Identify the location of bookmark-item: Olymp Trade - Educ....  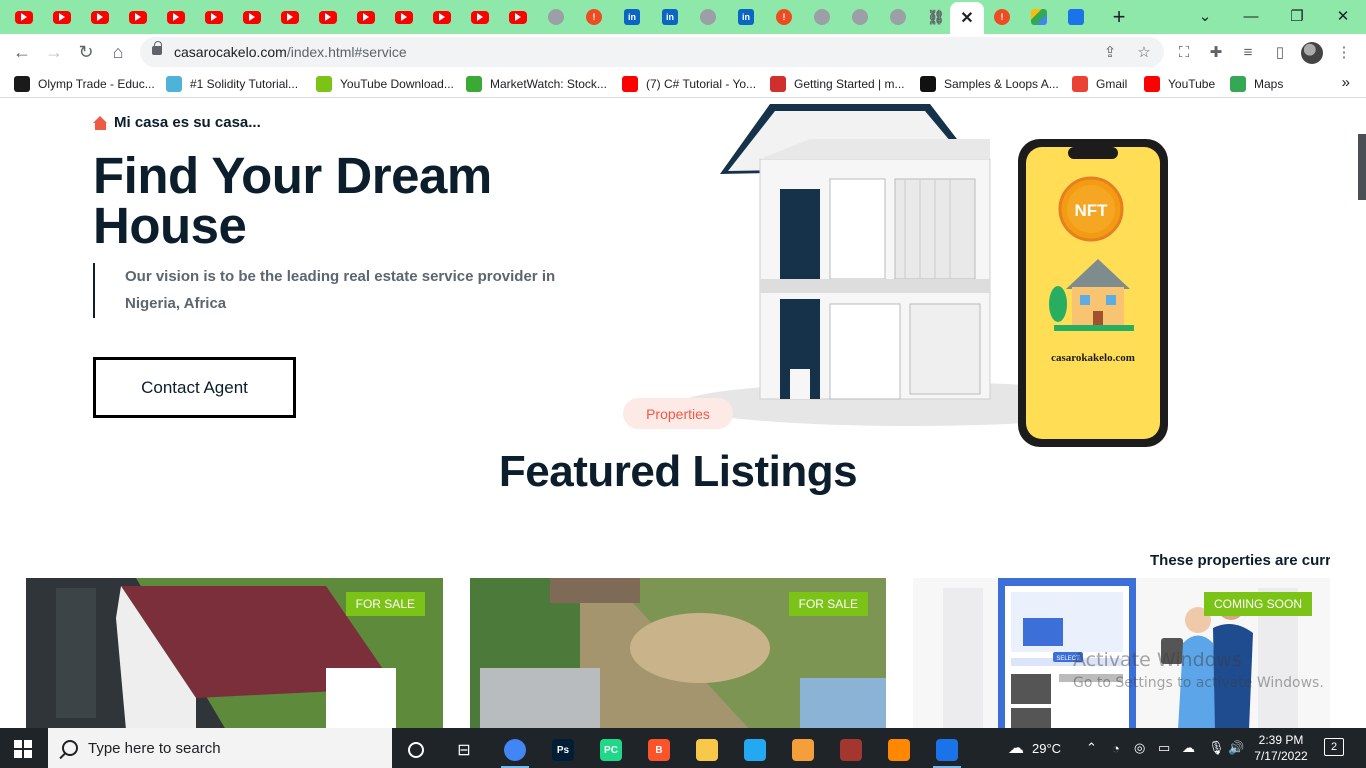
(84, 84).